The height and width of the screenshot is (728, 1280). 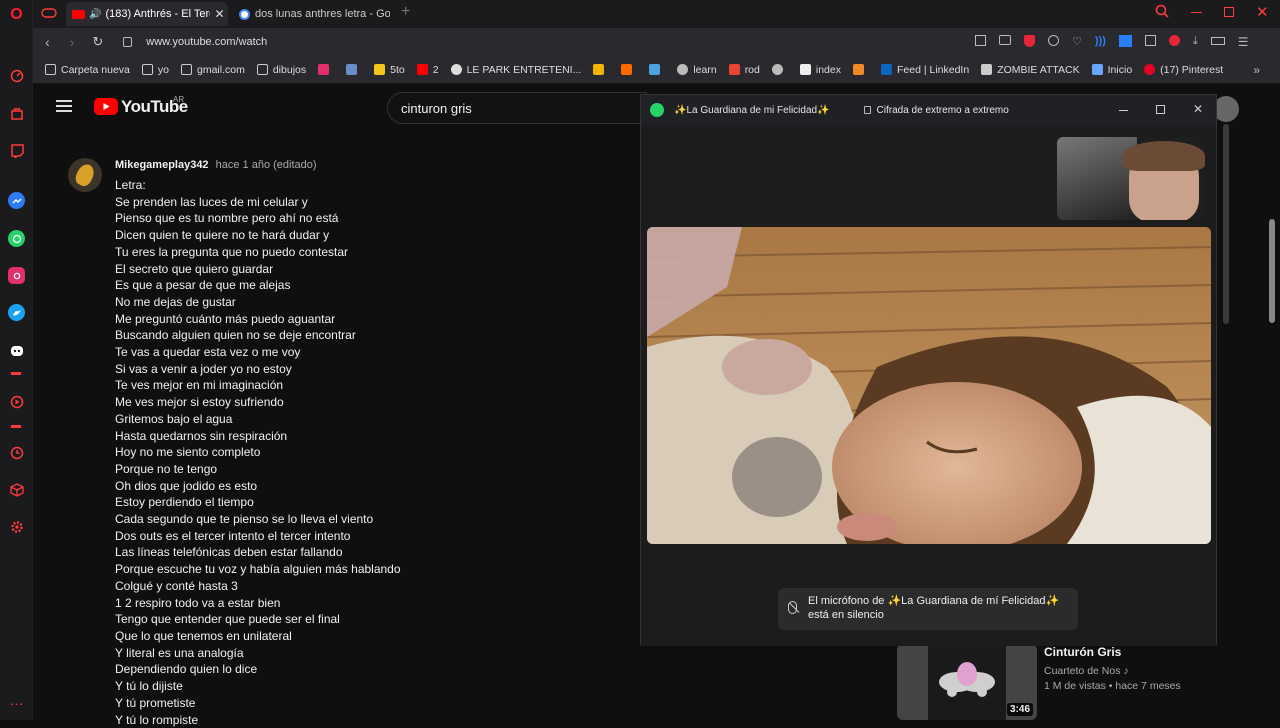 What do you see at coordinates (828, 70) in the screenshot?
I see `bookmark-label: index` at bounding box center [828, 70].